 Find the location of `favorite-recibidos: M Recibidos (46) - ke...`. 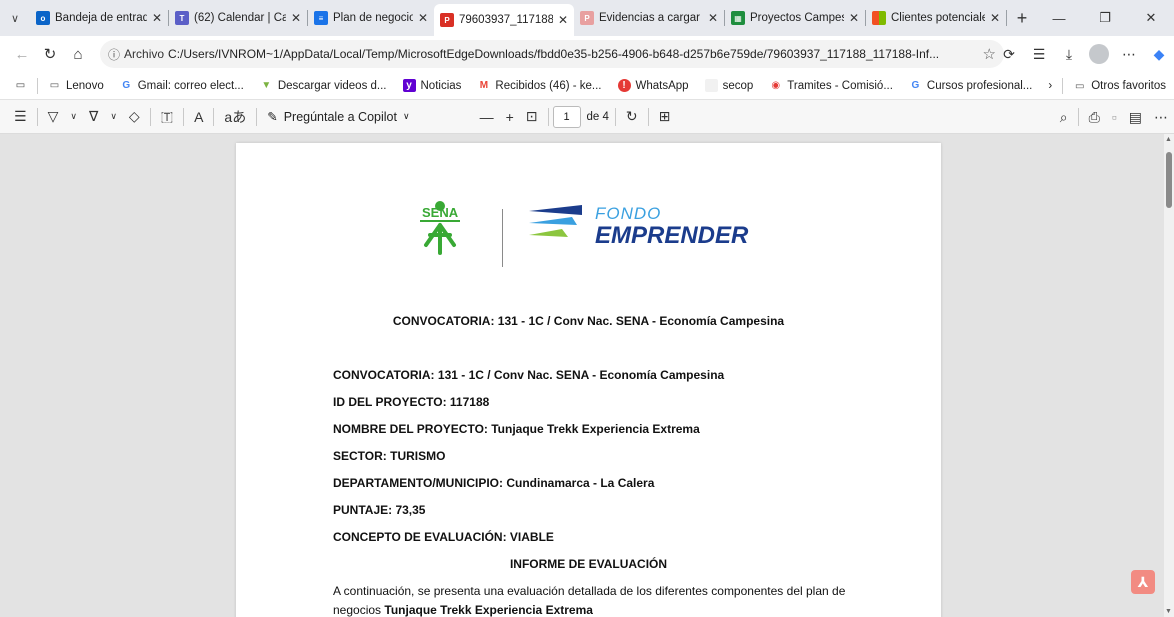

favorite-recibidos: M Recibidos (46) - ke... is located at coordinates (539, 85).